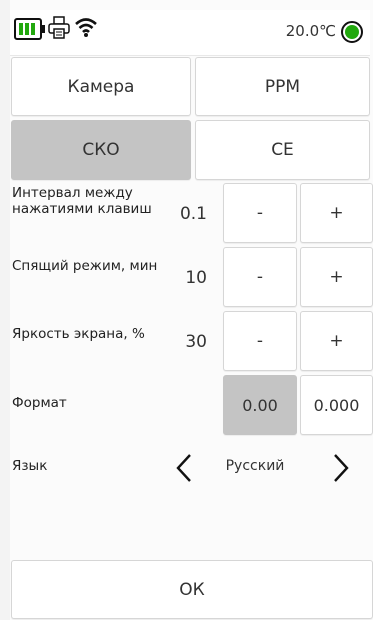 This screenshot has width=373, height=620. I want to click on printer-icon, so click(59, 30).